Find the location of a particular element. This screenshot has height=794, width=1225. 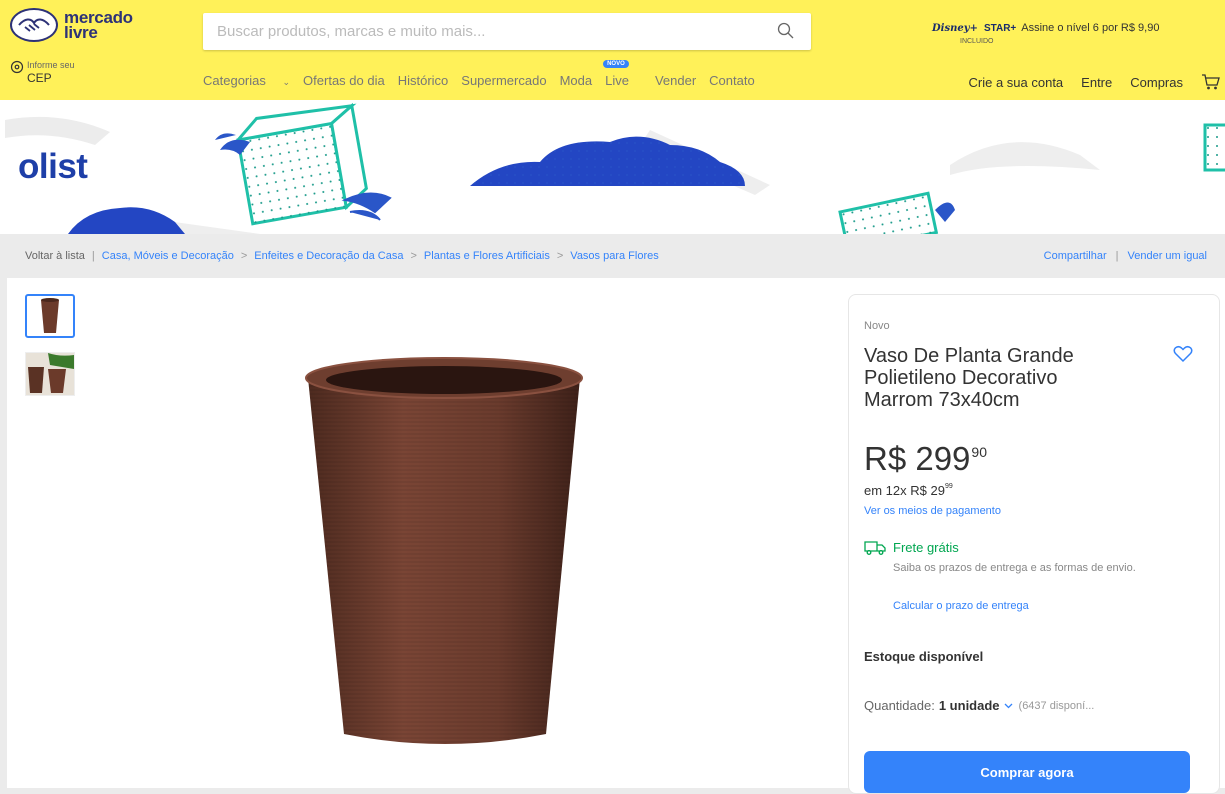

quantity-value: 1 unidade is located at coordinates (969, 705).